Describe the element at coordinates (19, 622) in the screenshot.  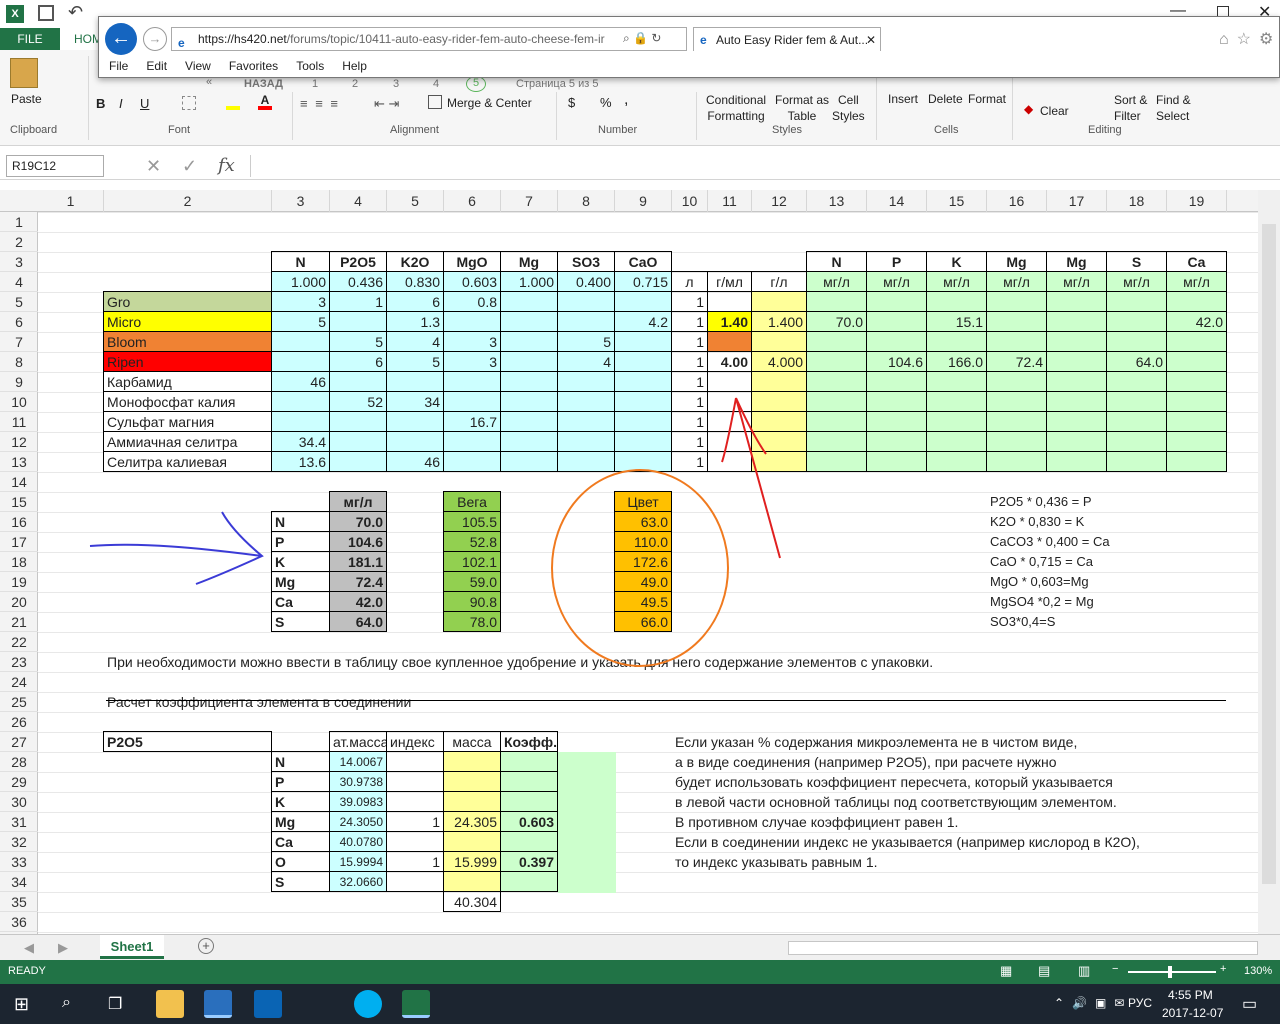
I see `row-header: 21` at that location.